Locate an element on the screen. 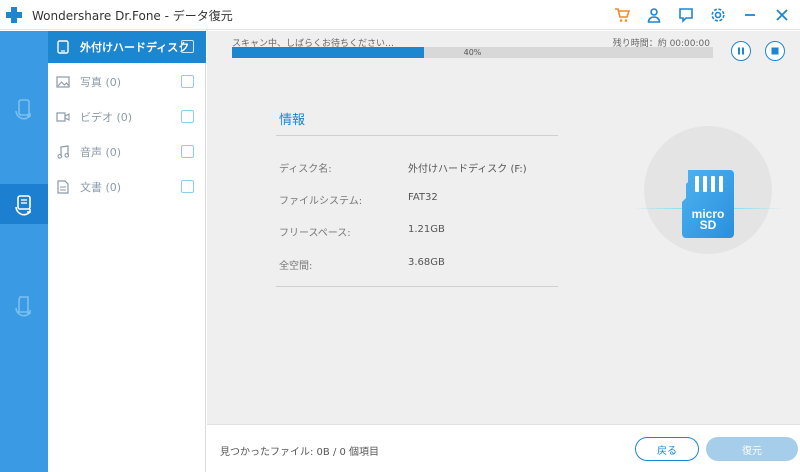  category-label: 写真 (0) is located at coordinates (101, 82).